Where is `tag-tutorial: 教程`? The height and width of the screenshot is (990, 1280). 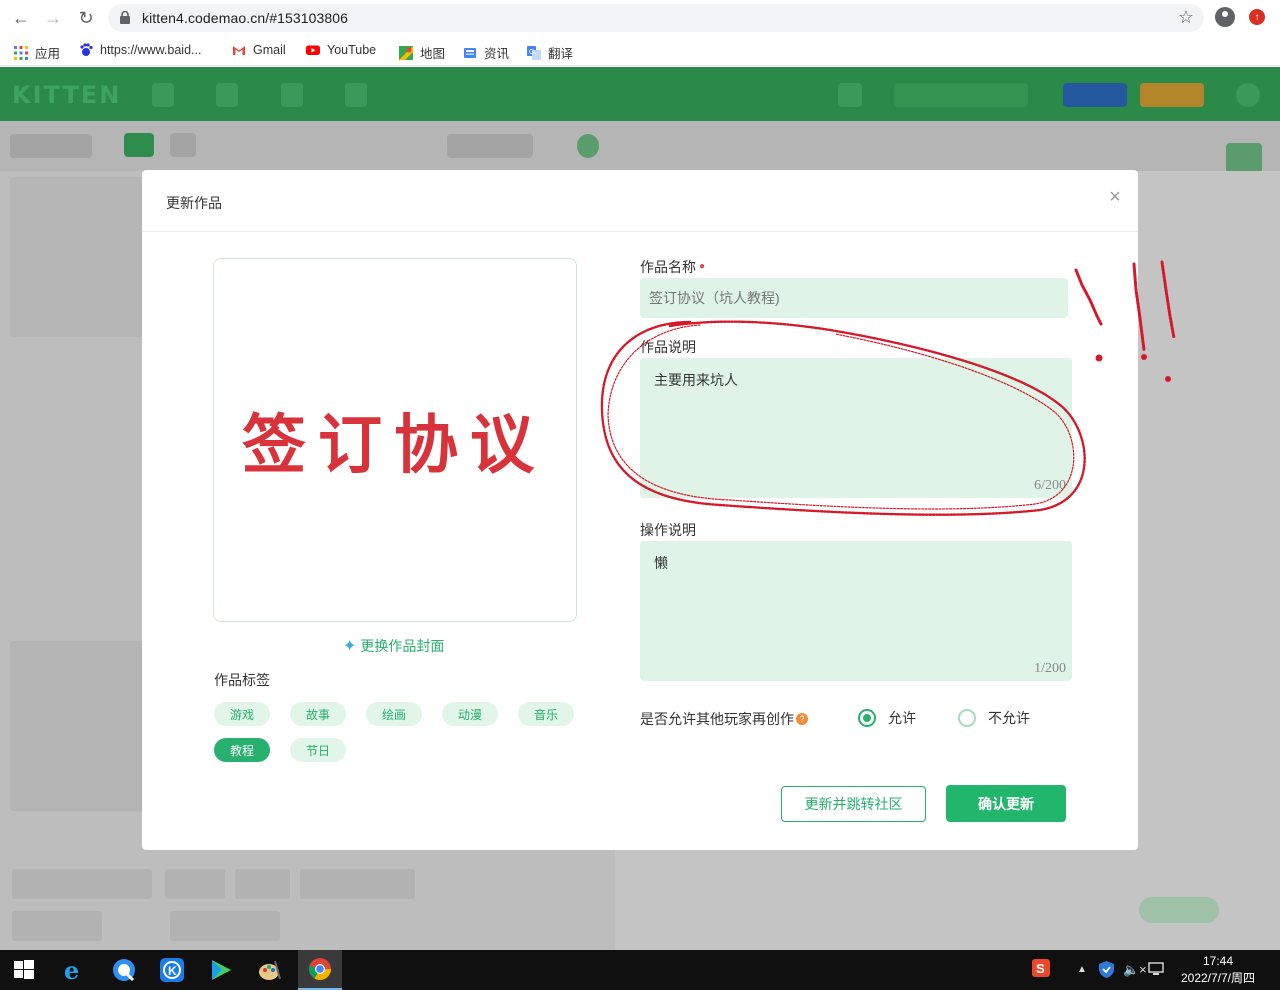 tag-tutorial: 教程 is located at coordinates (242, 750).